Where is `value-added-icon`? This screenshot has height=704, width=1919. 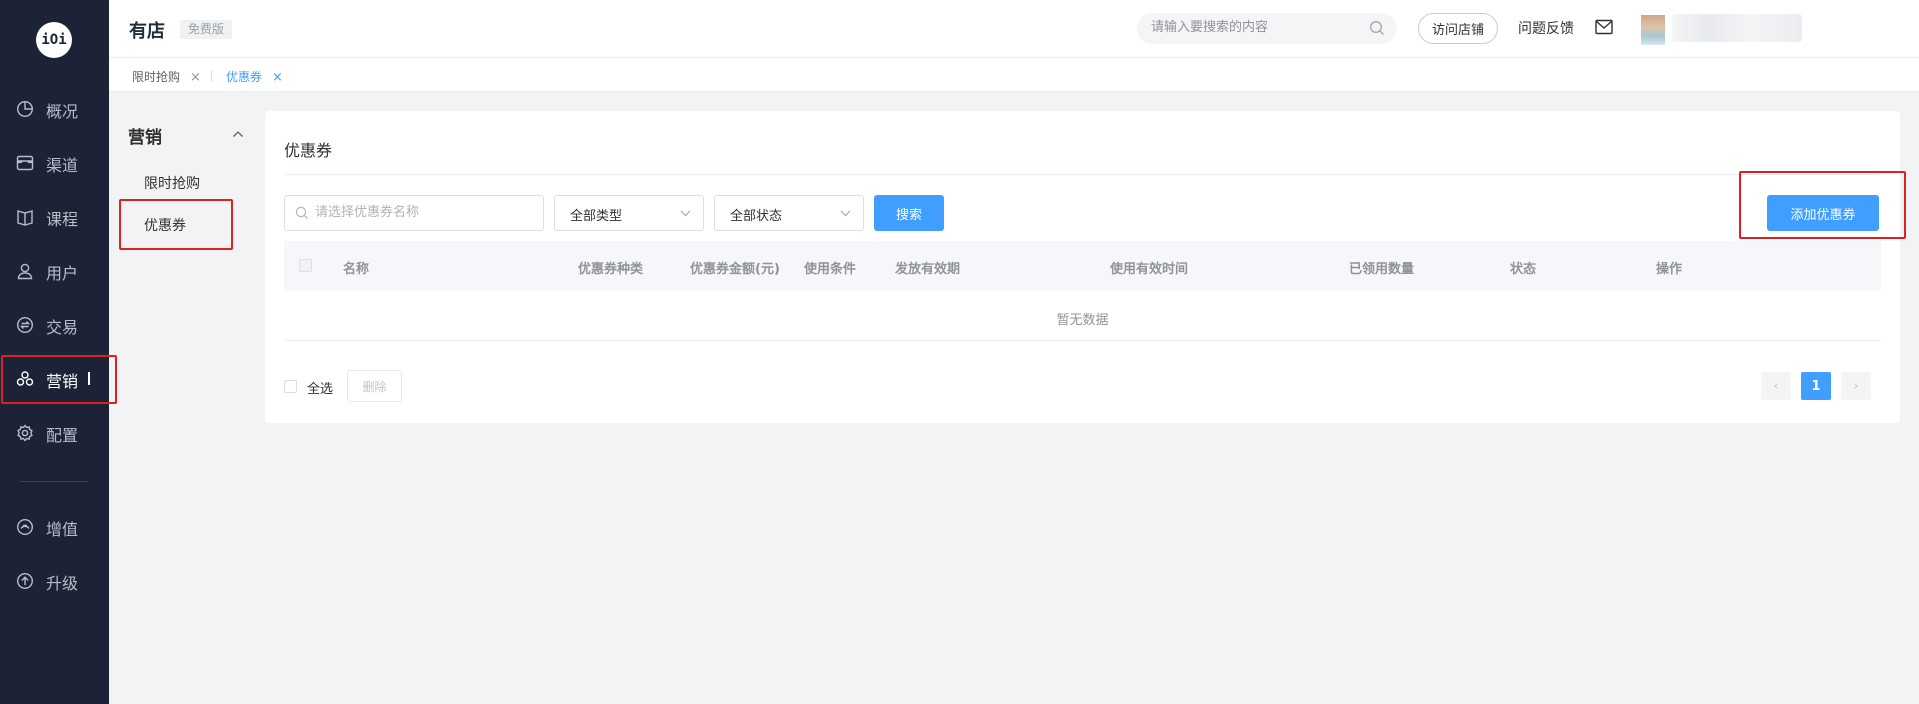 value-added-icon is located at coordinates (25, 527).